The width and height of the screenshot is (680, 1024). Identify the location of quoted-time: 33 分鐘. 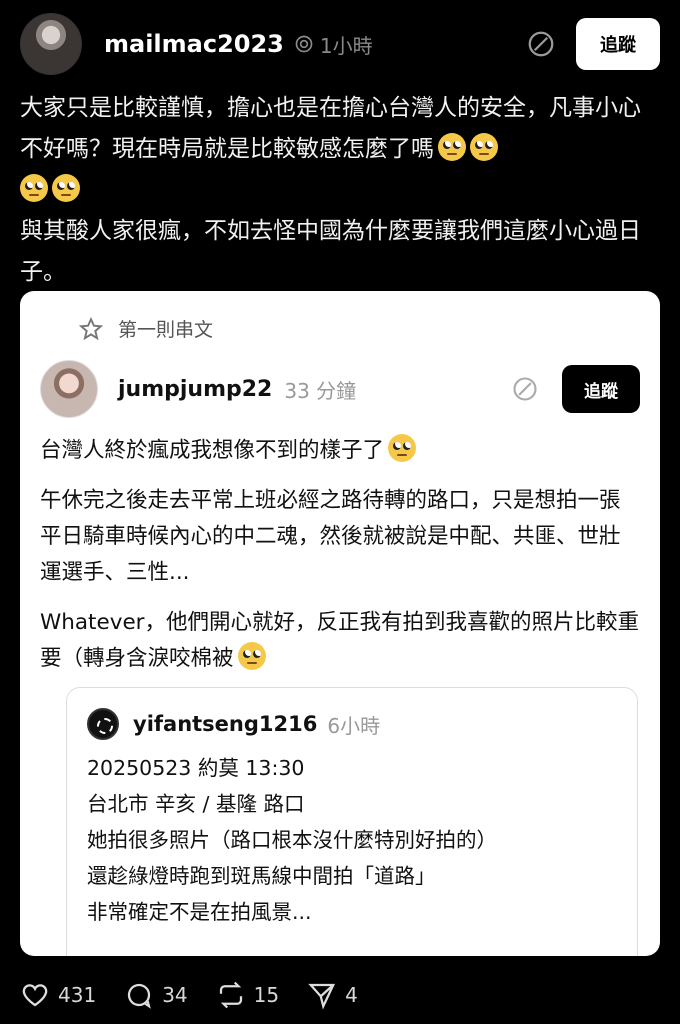
(320, 390).